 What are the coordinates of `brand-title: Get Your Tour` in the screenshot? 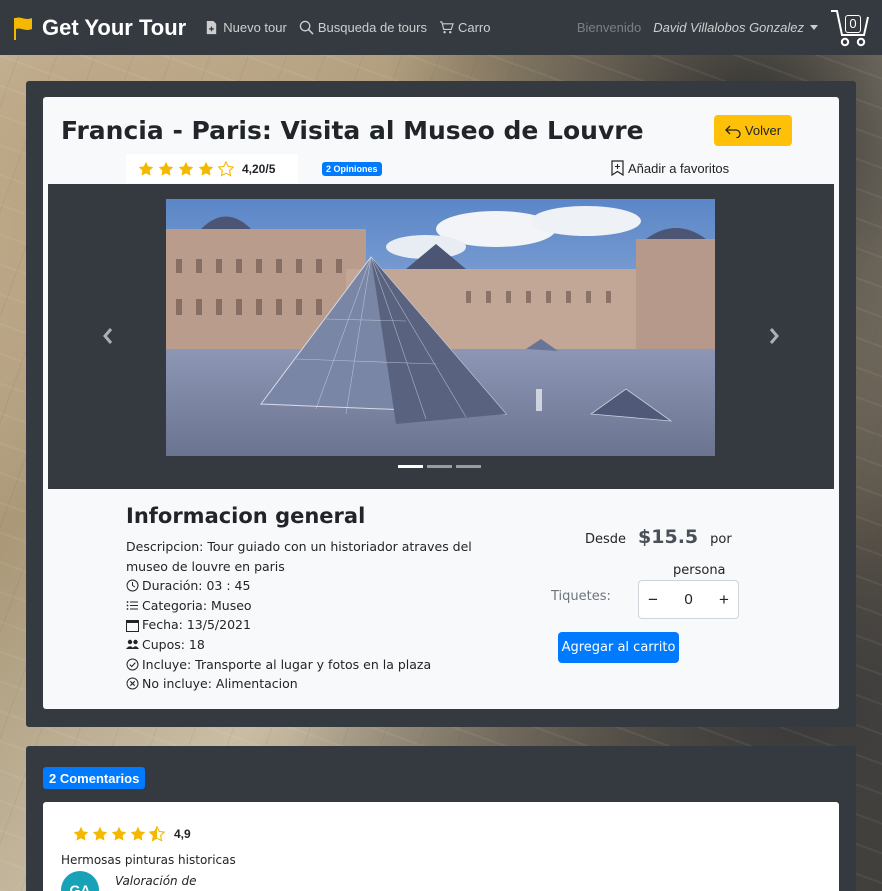 It's located at (114, 27).